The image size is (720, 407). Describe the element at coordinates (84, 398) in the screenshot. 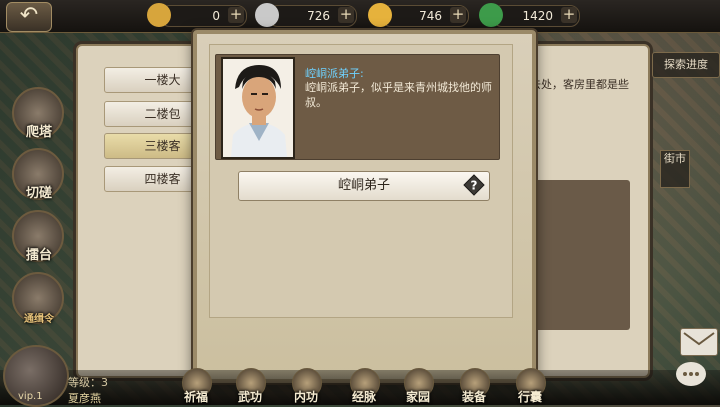

I see `player-name: 夏彦燕` at that location.